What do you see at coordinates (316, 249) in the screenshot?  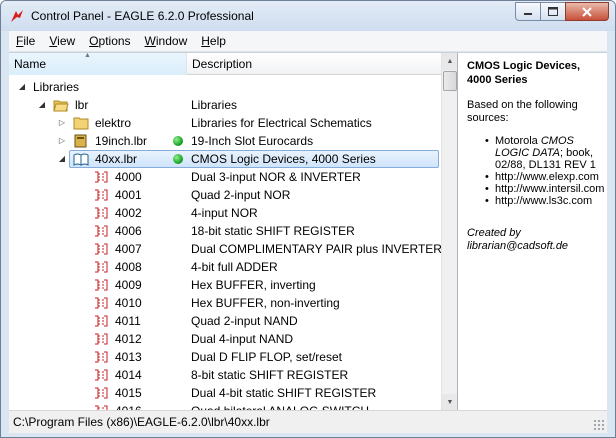 I see `tree-item-description: Dual COMPLIMENTARY PAIR plus INVERTER` at bounding box center [316, 249].